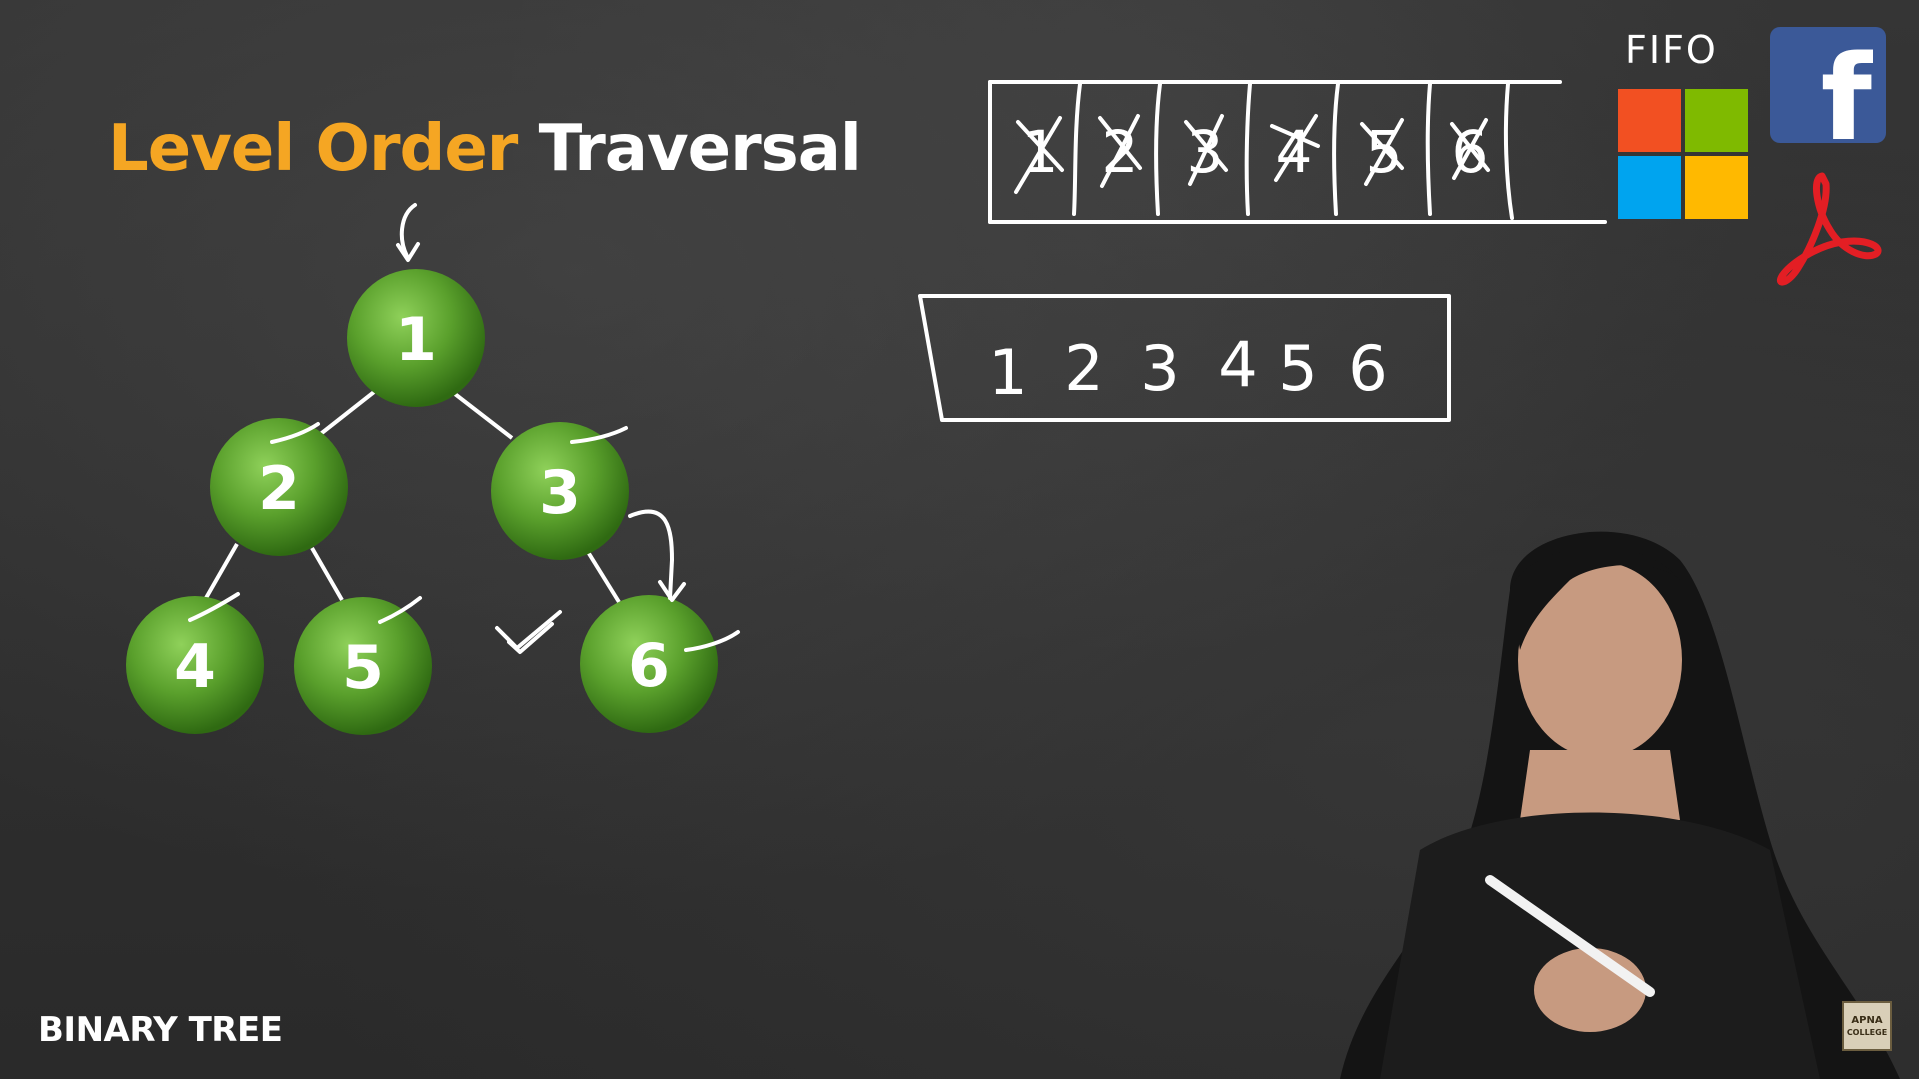  Describe the element at coordinates (1671, 50) in the screenshot. I see `fifo-label: FIFO` at that location.